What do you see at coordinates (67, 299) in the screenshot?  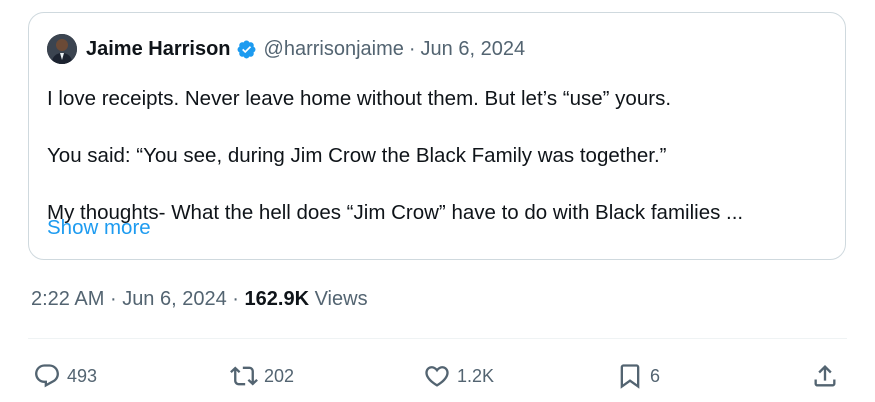 I see `post-time: 2:22 AM` at bounding box center [67, 299].